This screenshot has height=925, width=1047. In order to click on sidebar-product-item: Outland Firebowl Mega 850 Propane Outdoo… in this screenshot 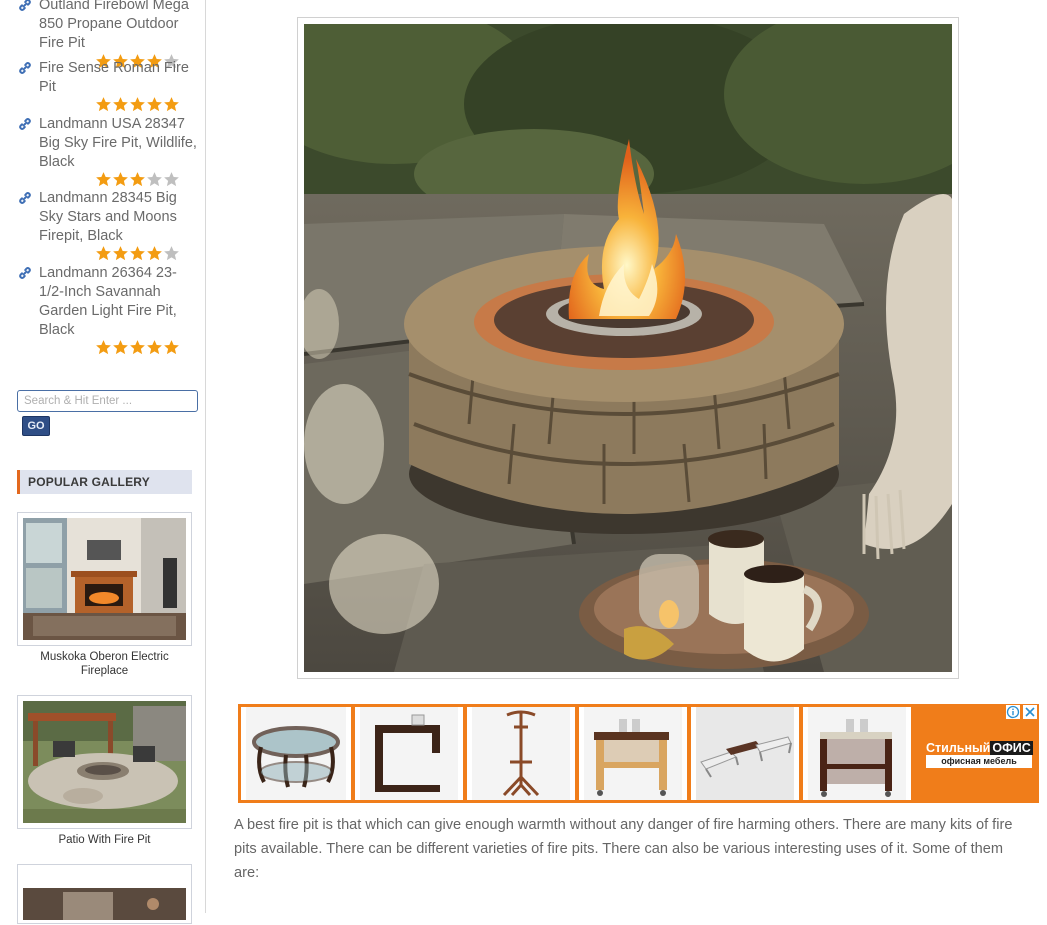, I will do `click(107, 28)`.